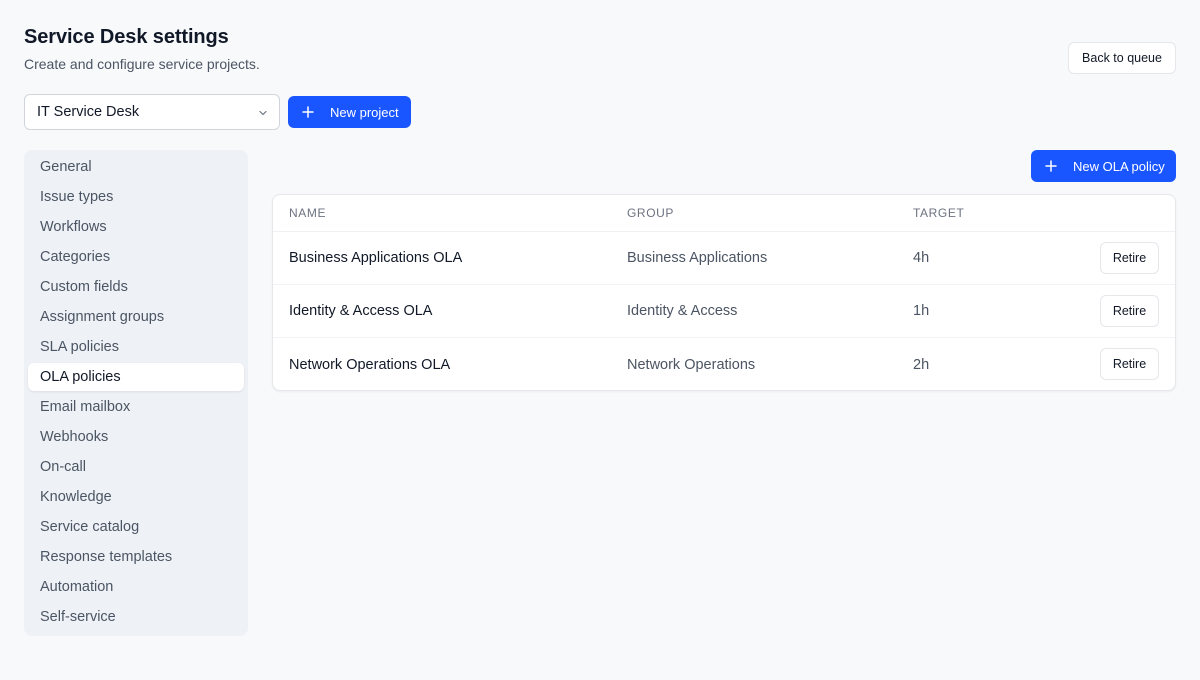  Describe the element at coordinates (136, 197) in the screenshot. I see `sidebar-item-issue-types: Issue types` at that location.